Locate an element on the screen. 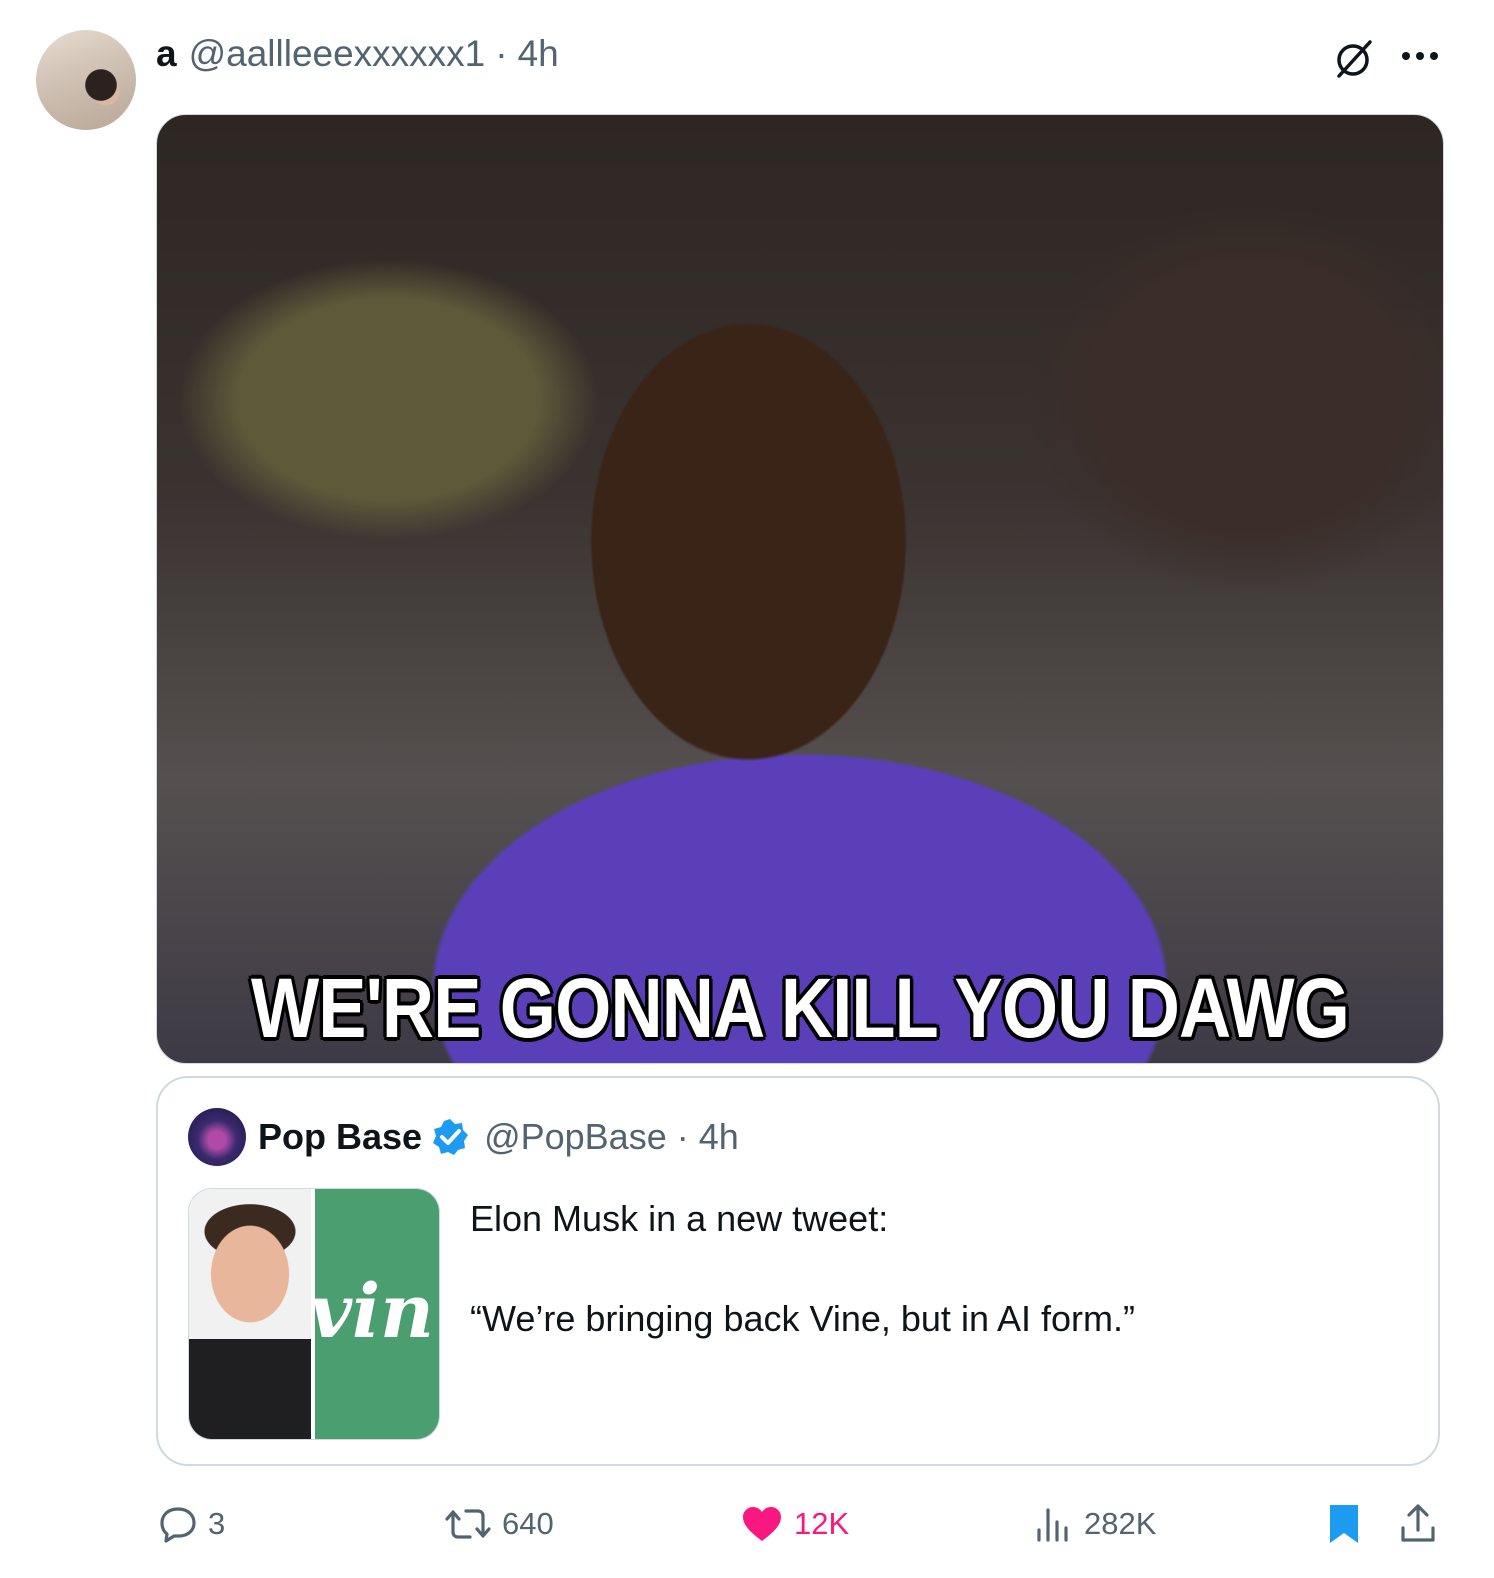  reply-count: 3 is located at coordinates (217, 1523).